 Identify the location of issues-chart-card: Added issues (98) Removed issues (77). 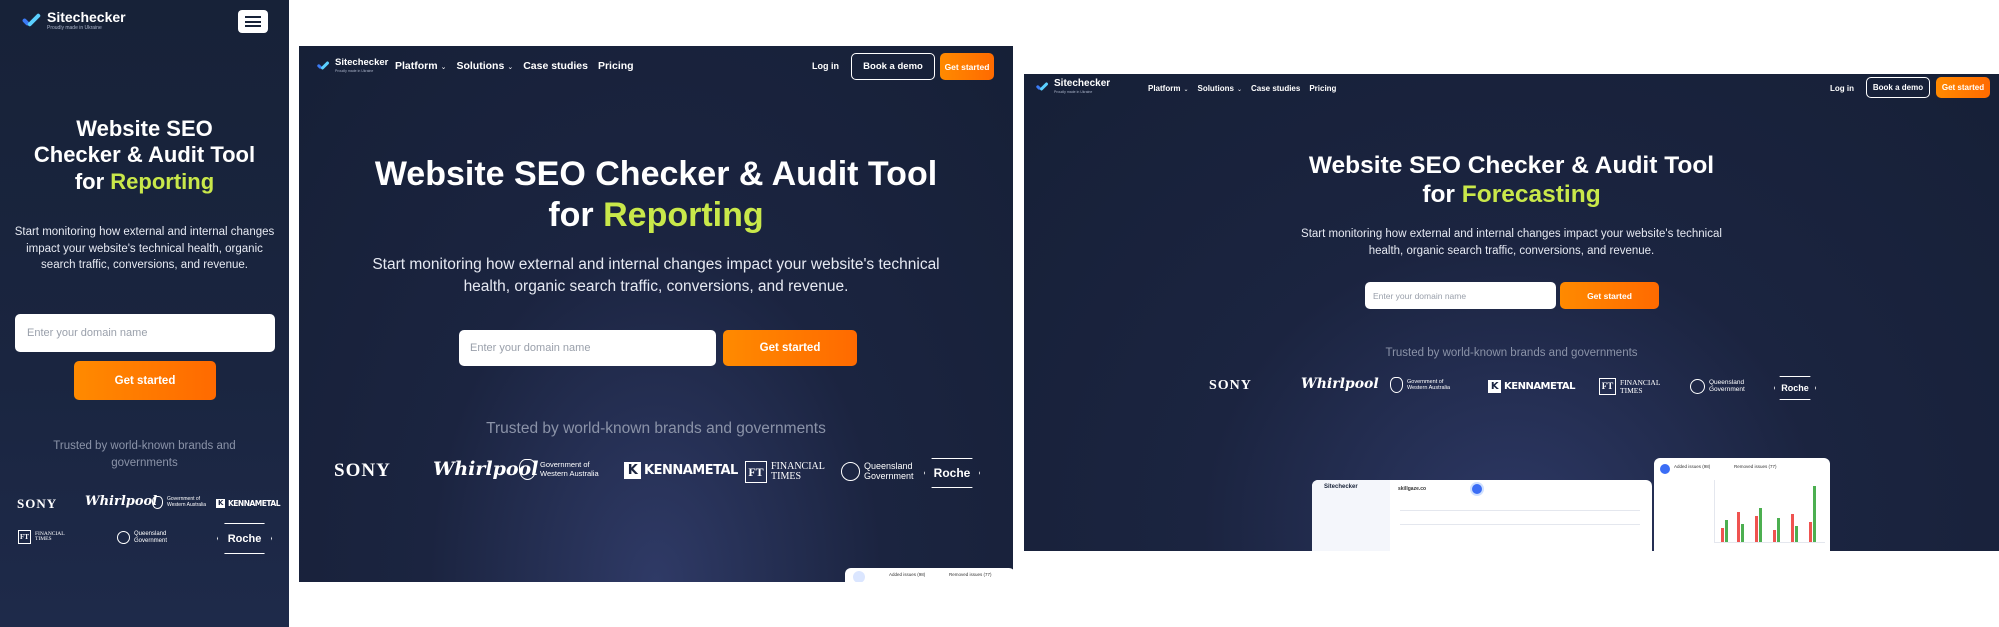
(1742, 504).